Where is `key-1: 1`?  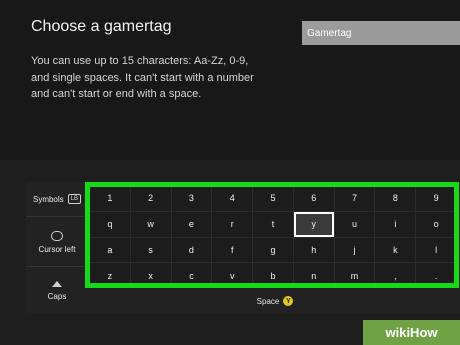
key-1: 1 is located at coordinates (110, 198).